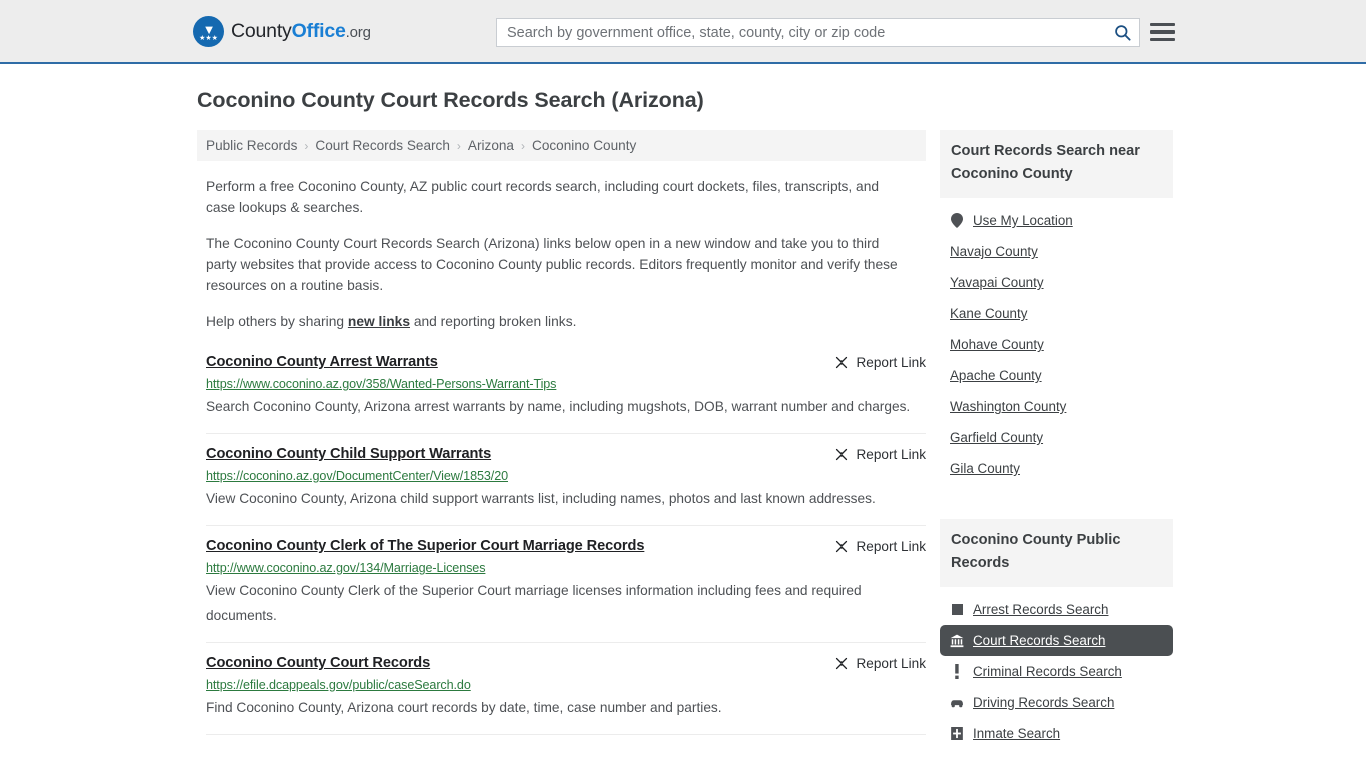  I want to click on sidebar-item-arrest-records-search: Arrest Records Search, so click(1056, 609).